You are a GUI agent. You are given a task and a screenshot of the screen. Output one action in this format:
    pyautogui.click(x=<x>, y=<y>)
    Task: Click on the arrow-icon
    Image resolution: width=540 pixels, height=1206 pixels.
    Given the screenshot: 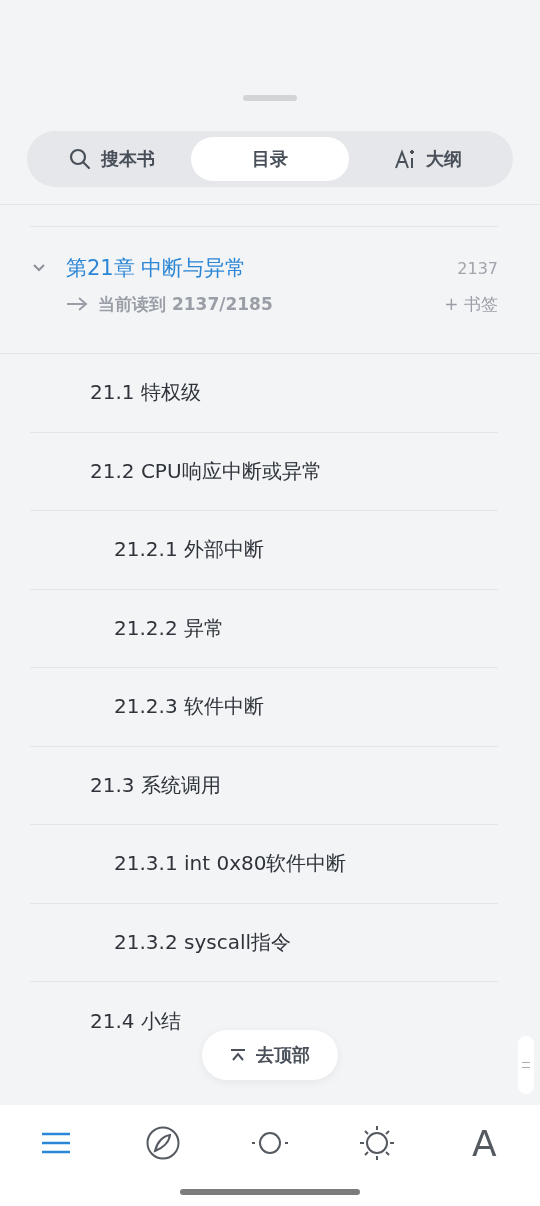 What is the action you would take?
    pyautogui.click(x=77, y=304)
    